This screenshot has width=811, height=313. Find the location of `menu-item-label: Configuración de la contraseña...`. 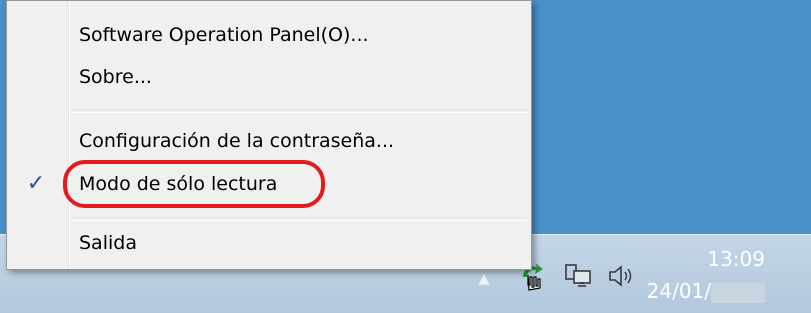

menu-item-label: Configuración de la contraseña... is located at coordinates (237, 141).